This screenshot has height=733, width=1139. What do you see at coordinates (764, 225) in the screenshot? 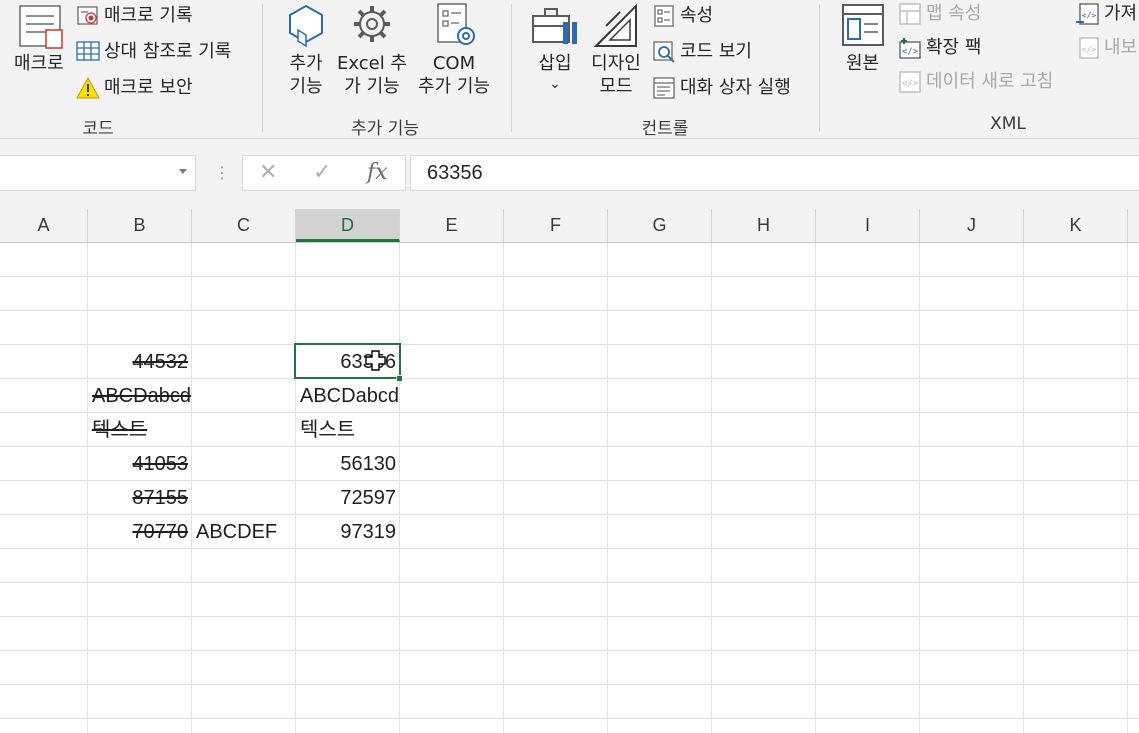
I see `column-header-h: H` at bounding box center [764, 225].